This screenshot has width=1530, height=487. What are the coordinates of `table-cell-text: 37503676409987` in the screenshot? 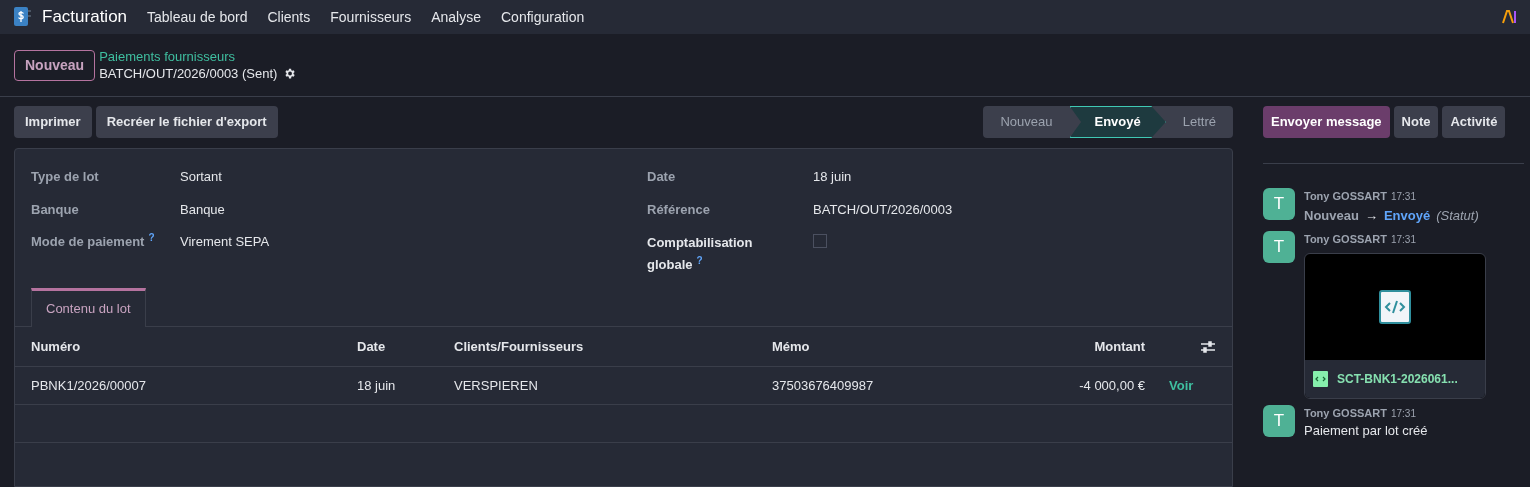 It's located at (823, 385).